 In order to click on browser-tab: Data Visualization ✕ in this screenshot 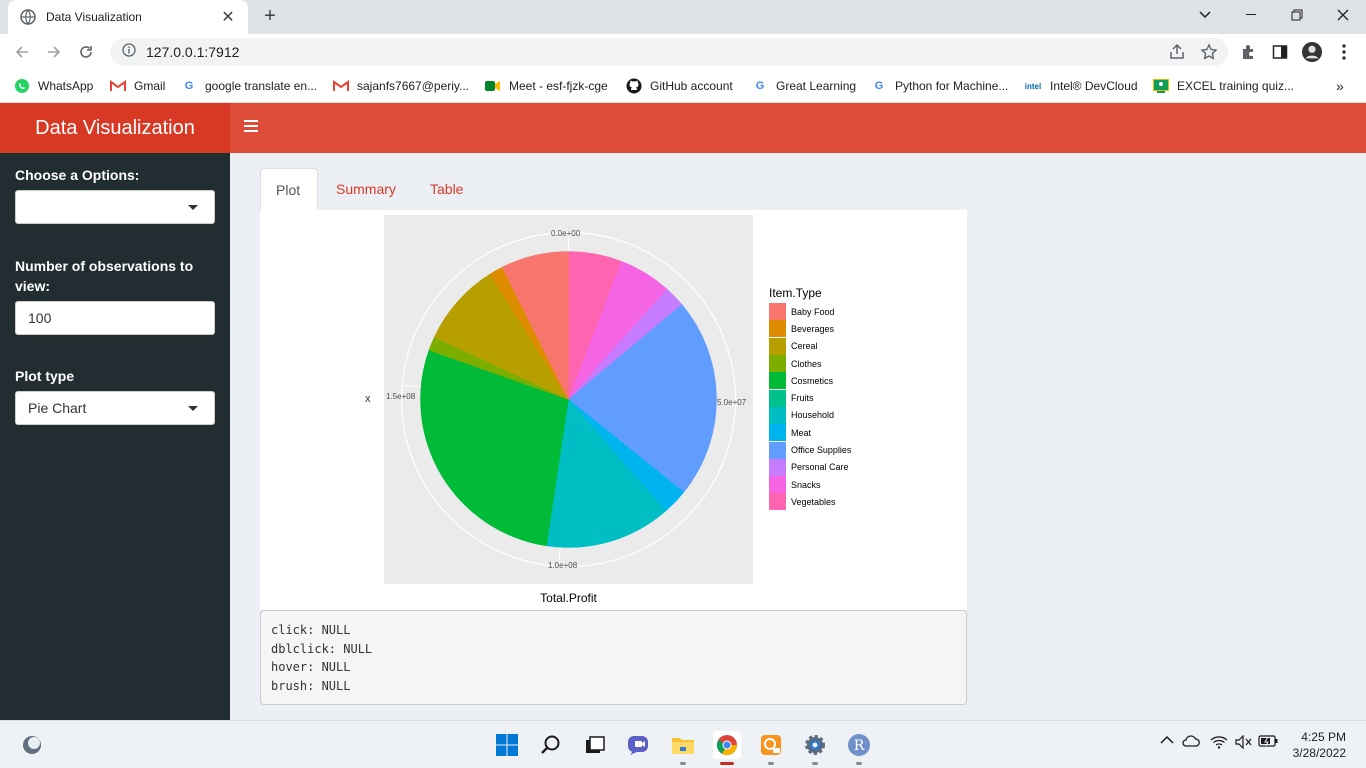, I will do `click(128, 17)`.